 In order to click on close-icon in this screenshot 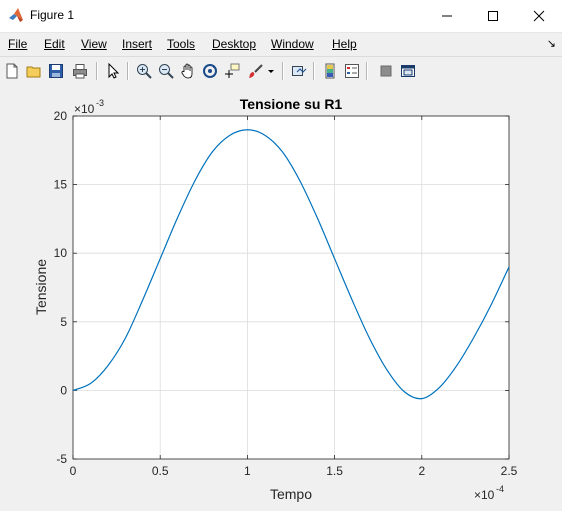, I will do `click(539, 16)`.